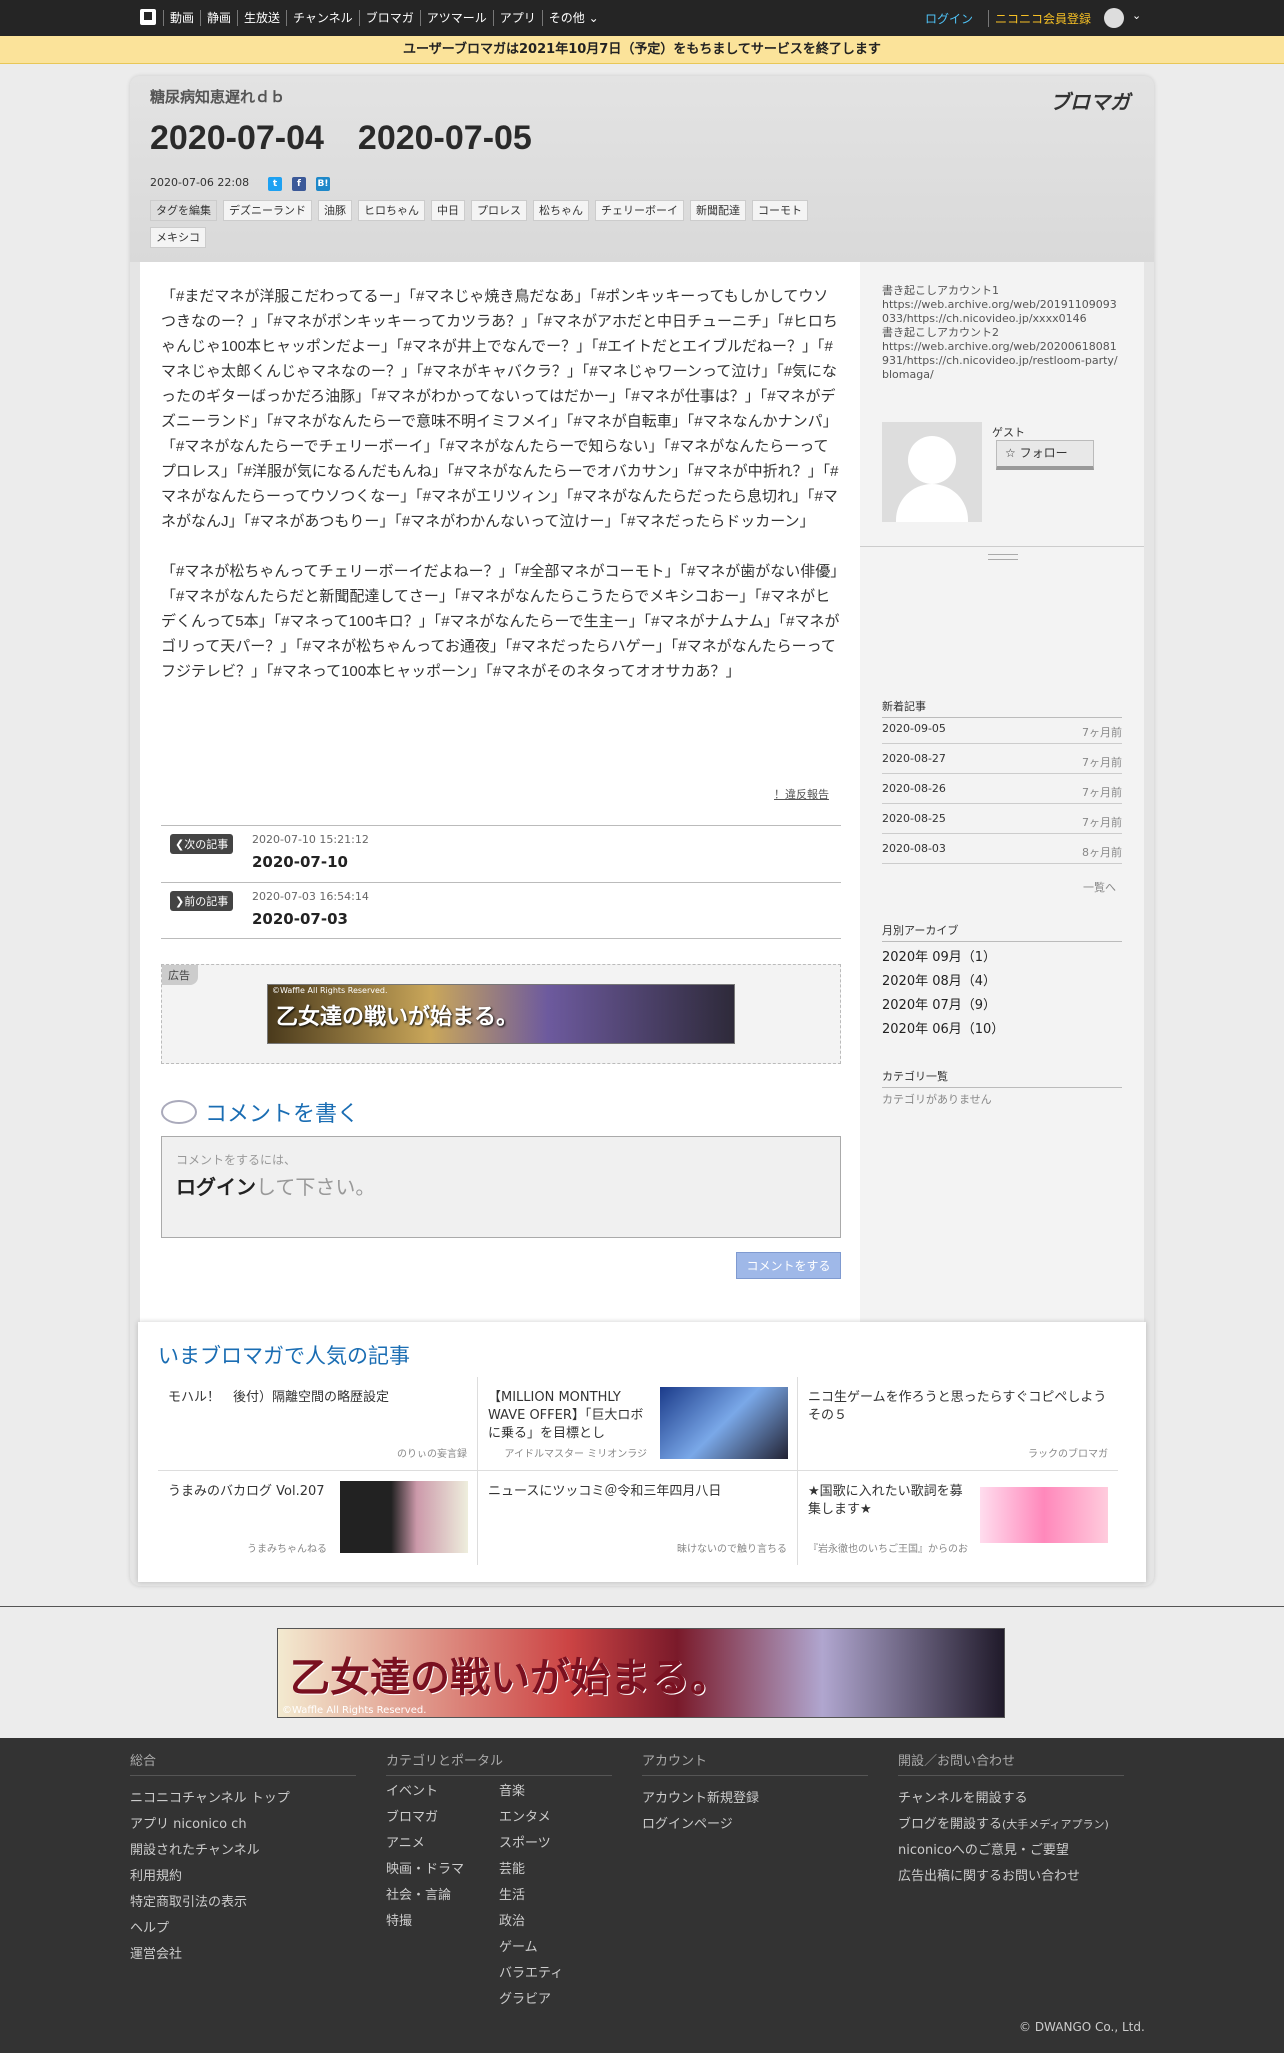 This screenshot has width=1284, height=2053. I want to click on popular-item: うまみのバカログ Vol.207 うまみちゃんねる, so click(318, 1518).